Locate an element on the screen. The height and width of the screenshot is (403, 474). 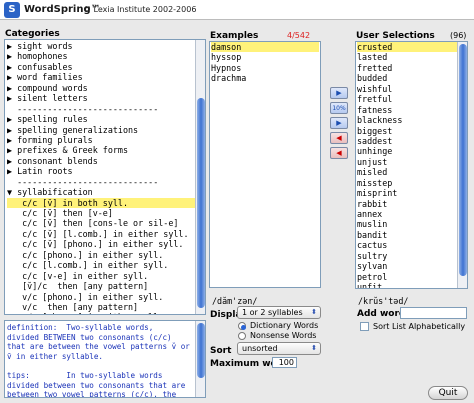
category-item: c/c [l.comb.] in either syll. is located at coordinates (101, 265).